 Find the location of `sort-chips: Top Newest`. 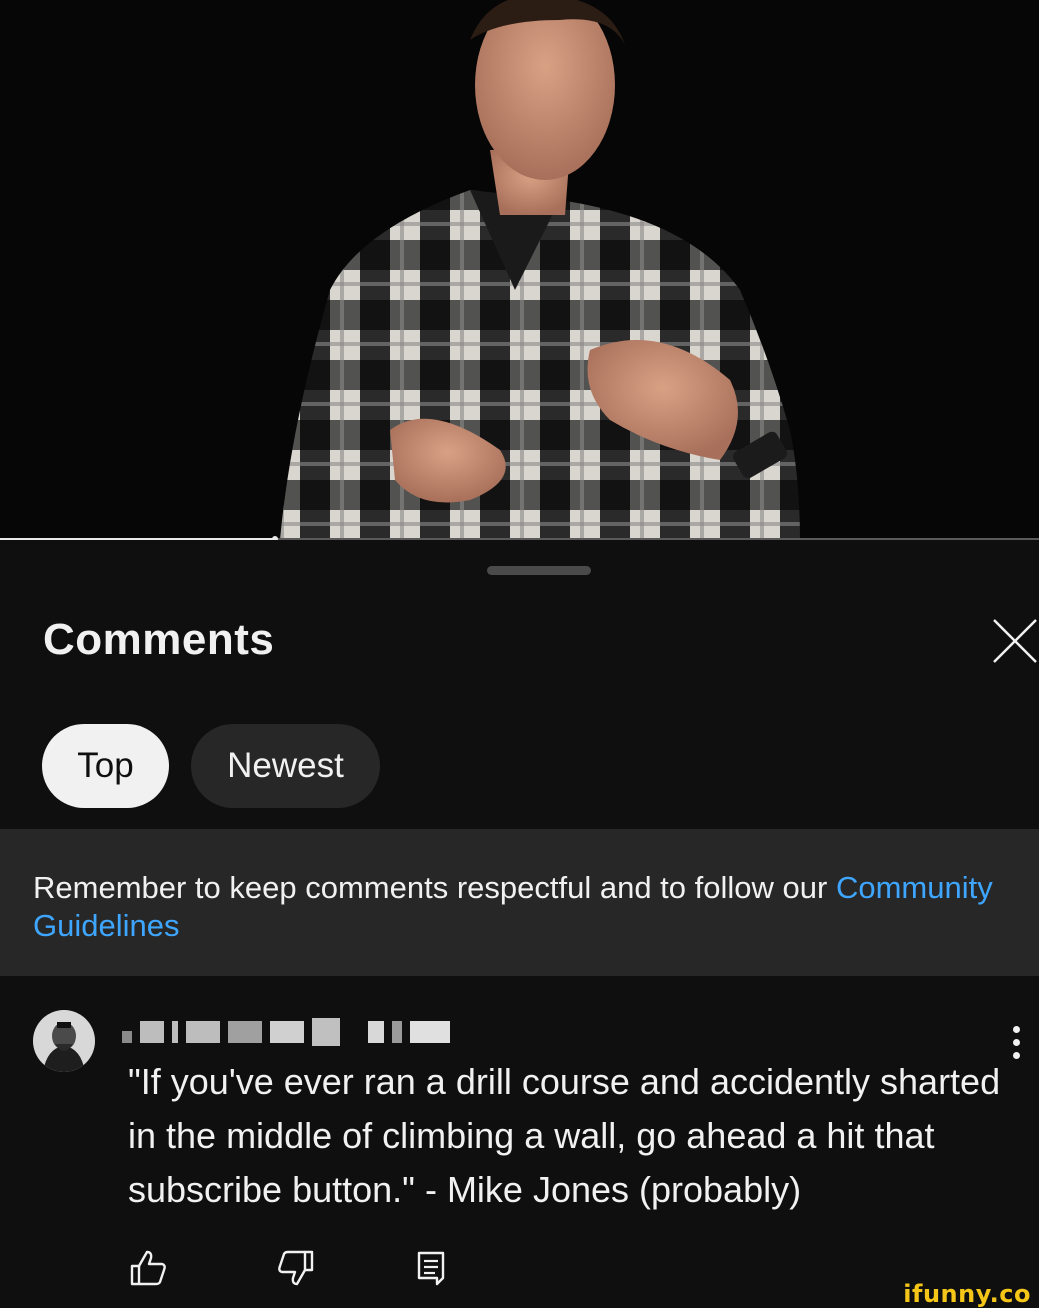

sort-chips: Top Newest is located at coordinates (211, 766).